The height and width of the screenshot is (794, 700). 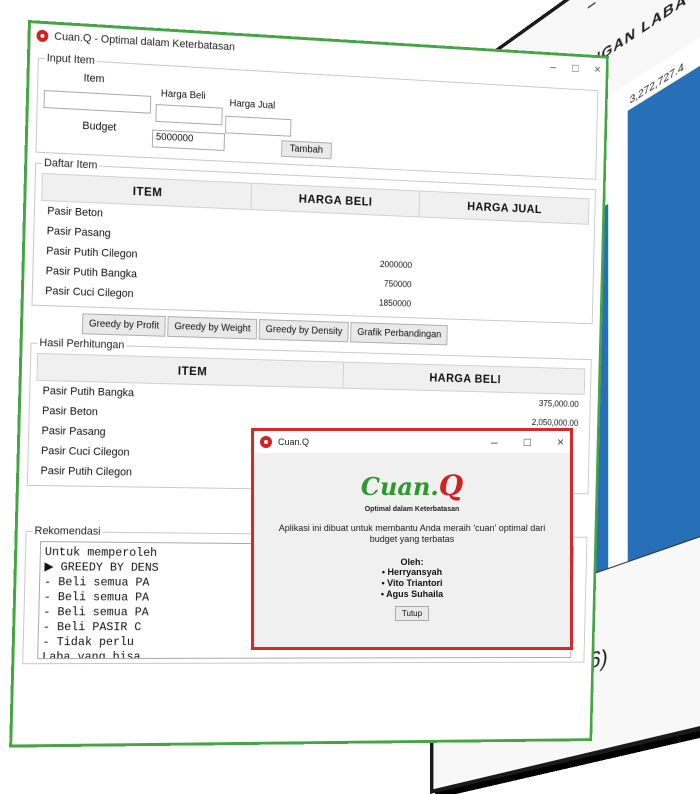 What do you see at coordinates (412, 509) in the screenshot?
I see `about-subtitle: Optimal dalam Keterbatasan` at bounding box center [412, 509].